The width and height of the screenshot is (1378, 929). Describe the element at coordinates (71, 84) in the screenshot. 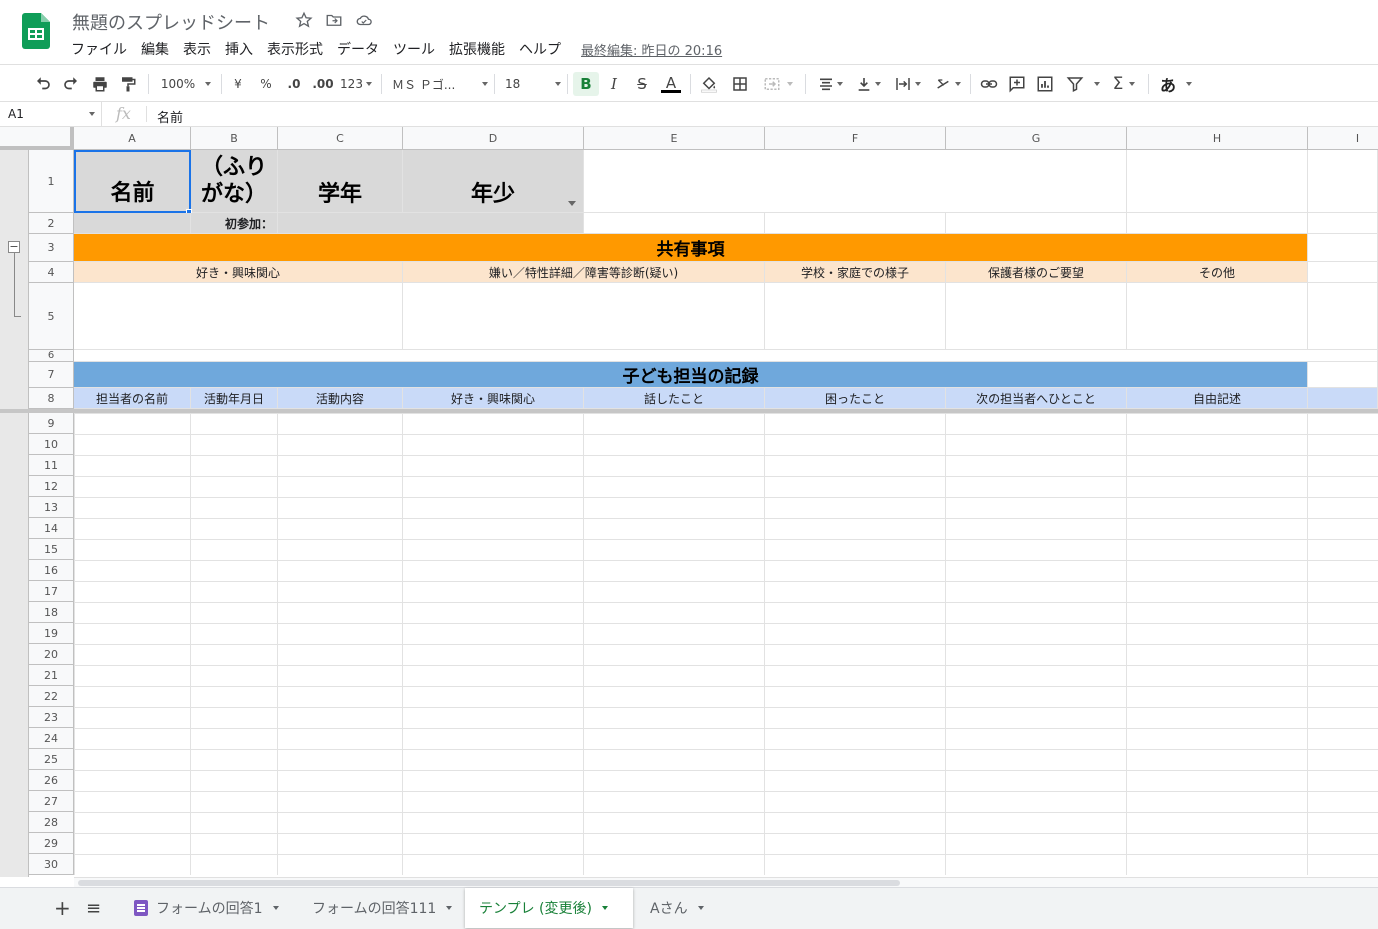

I see `redo-icon` at that location.